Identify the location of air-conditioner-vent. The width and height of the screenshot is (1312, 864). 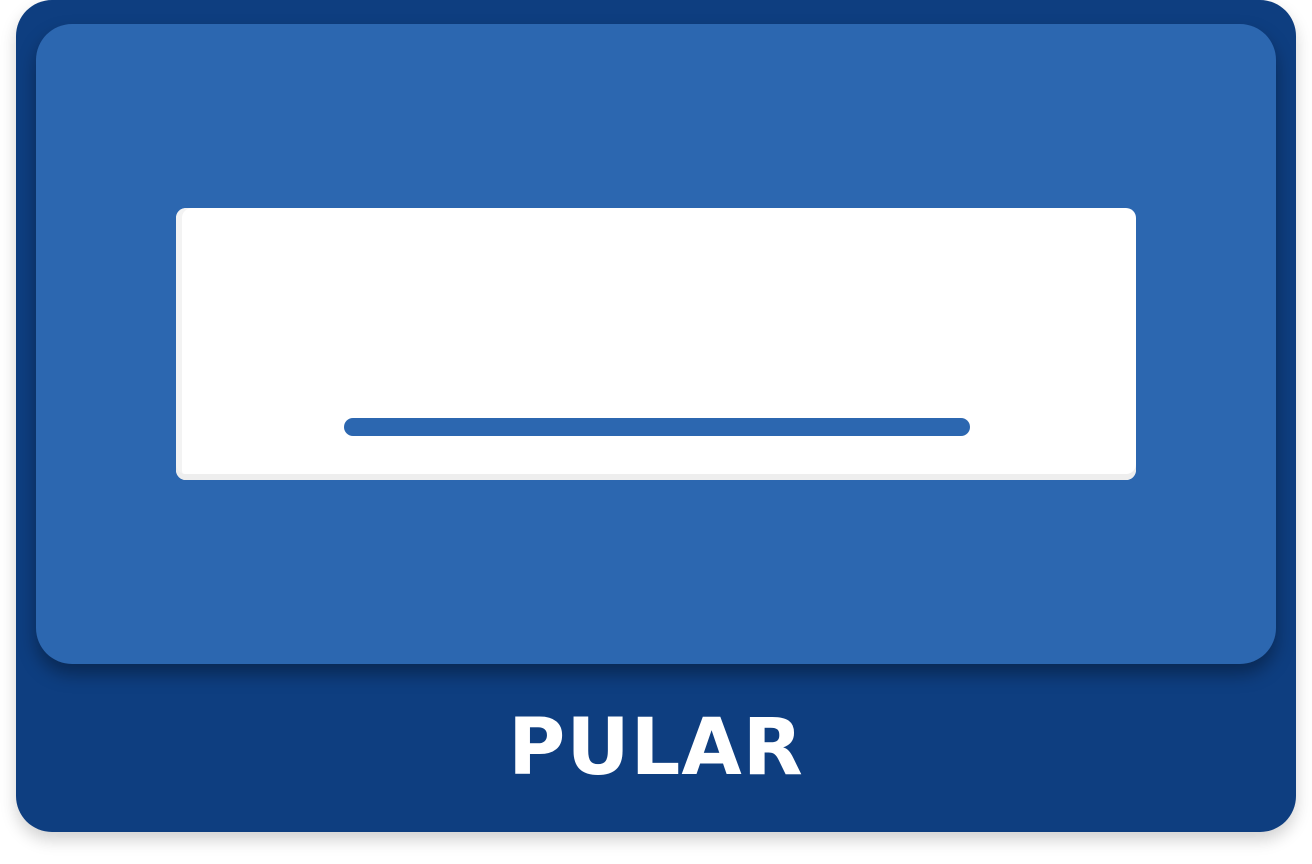
(657, 427).